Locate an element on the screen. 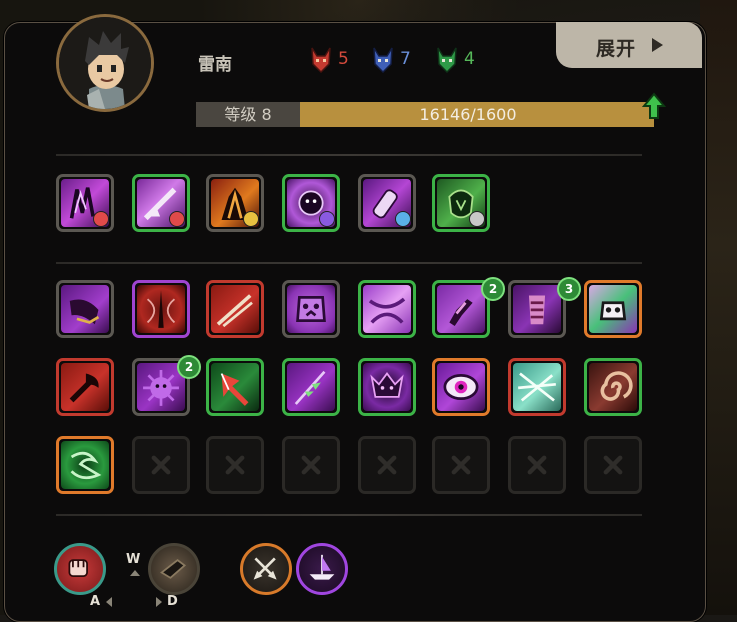 This screenshot has height=622, width=737. magic-ship-button is located at coordinates (322, 569).